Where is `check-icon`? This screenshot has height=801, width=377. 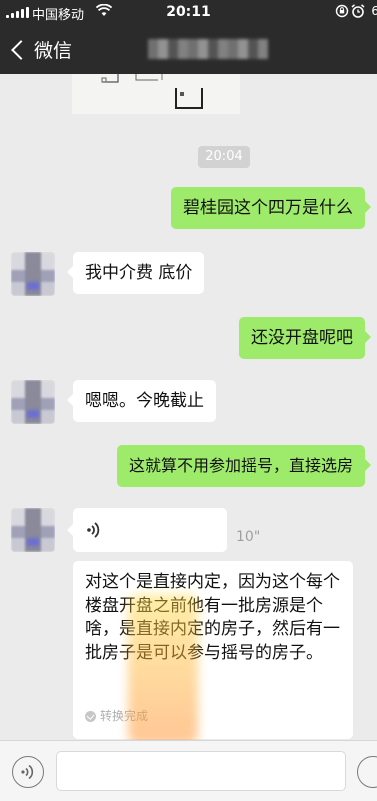
check-icon is located at coordinates (90, 717).